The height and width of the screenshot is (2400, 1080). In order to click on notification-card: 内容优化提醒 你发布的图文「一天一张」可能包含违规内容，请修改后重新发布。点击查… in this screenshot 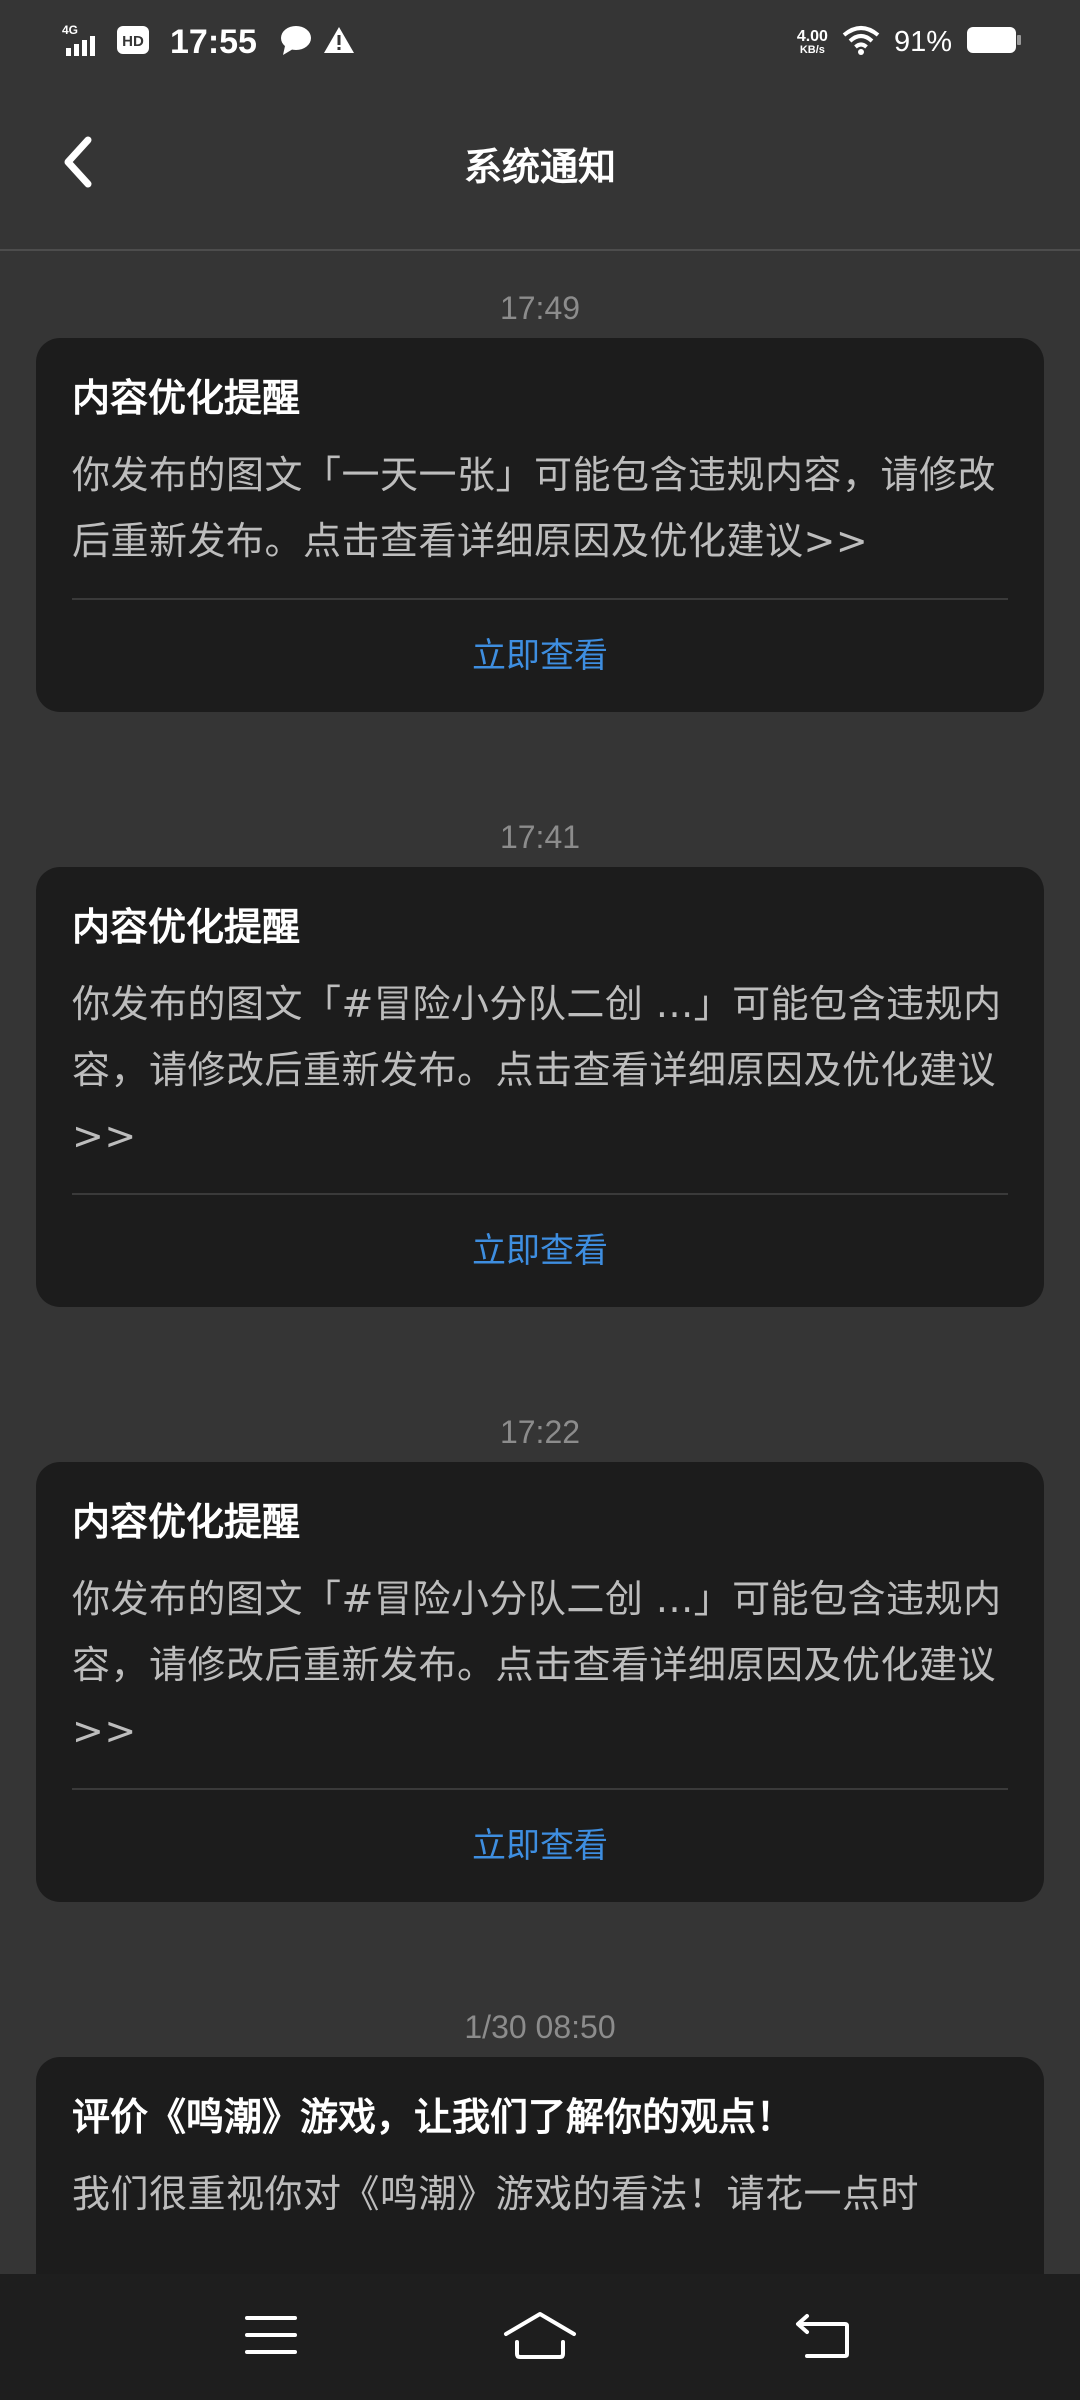, I will do `click(540, 525)`.